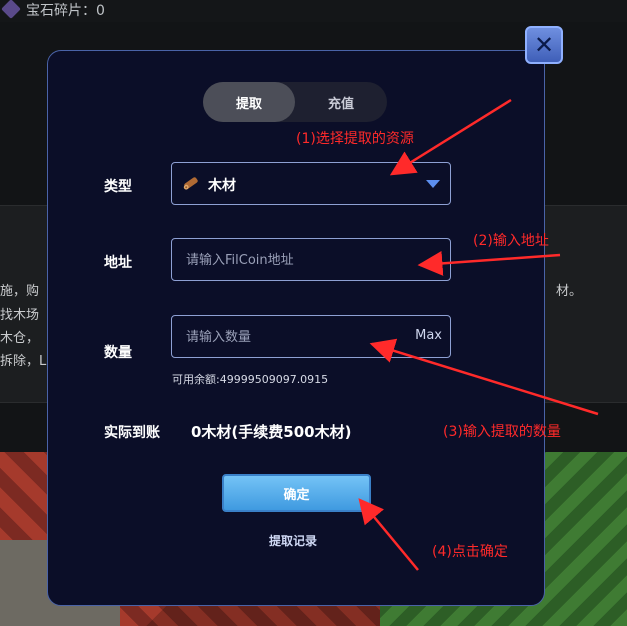  What do you see at coordinates (502, 432) in the screenshot?
I see `annotation-step-3: (3)输入提取的数量` at bounding box center [502, 432].